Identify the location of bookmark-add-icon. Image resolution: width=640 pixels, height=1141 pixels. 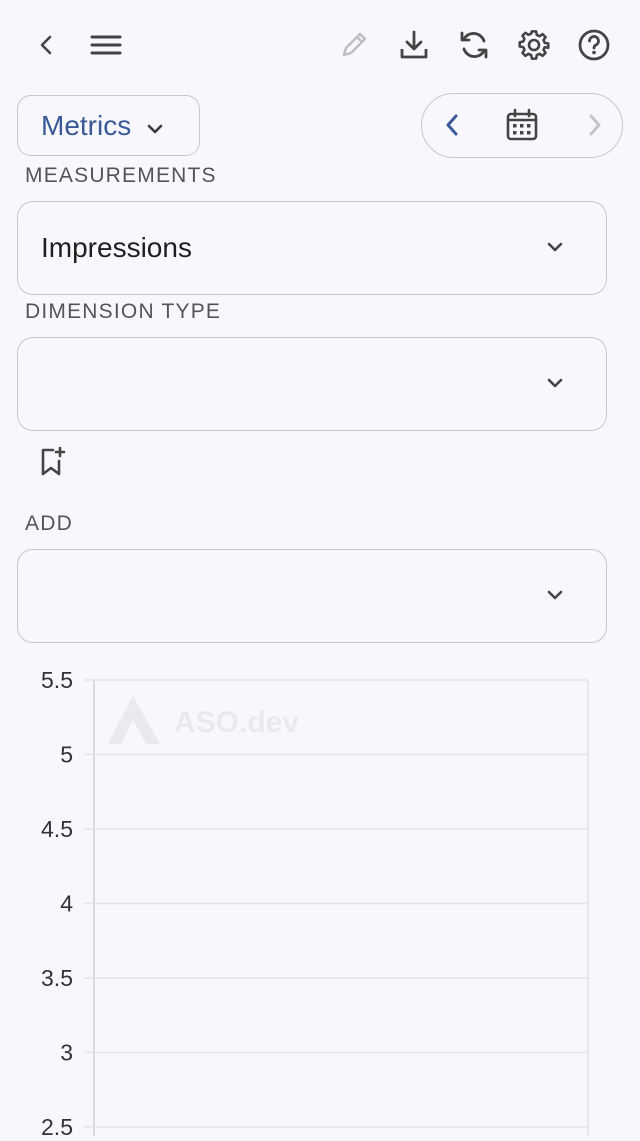
(53, 461).